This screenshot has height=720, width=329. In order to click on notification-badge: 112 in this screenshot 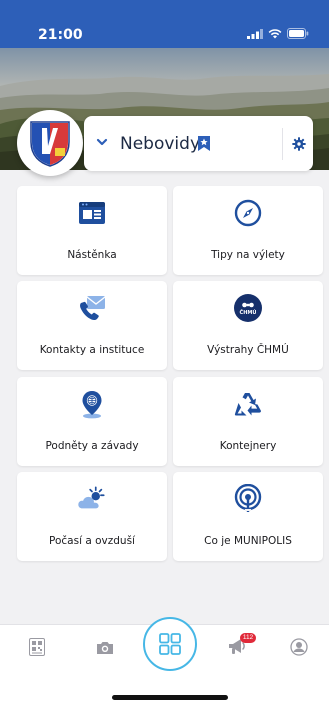, I will do `click(248, 638)`.